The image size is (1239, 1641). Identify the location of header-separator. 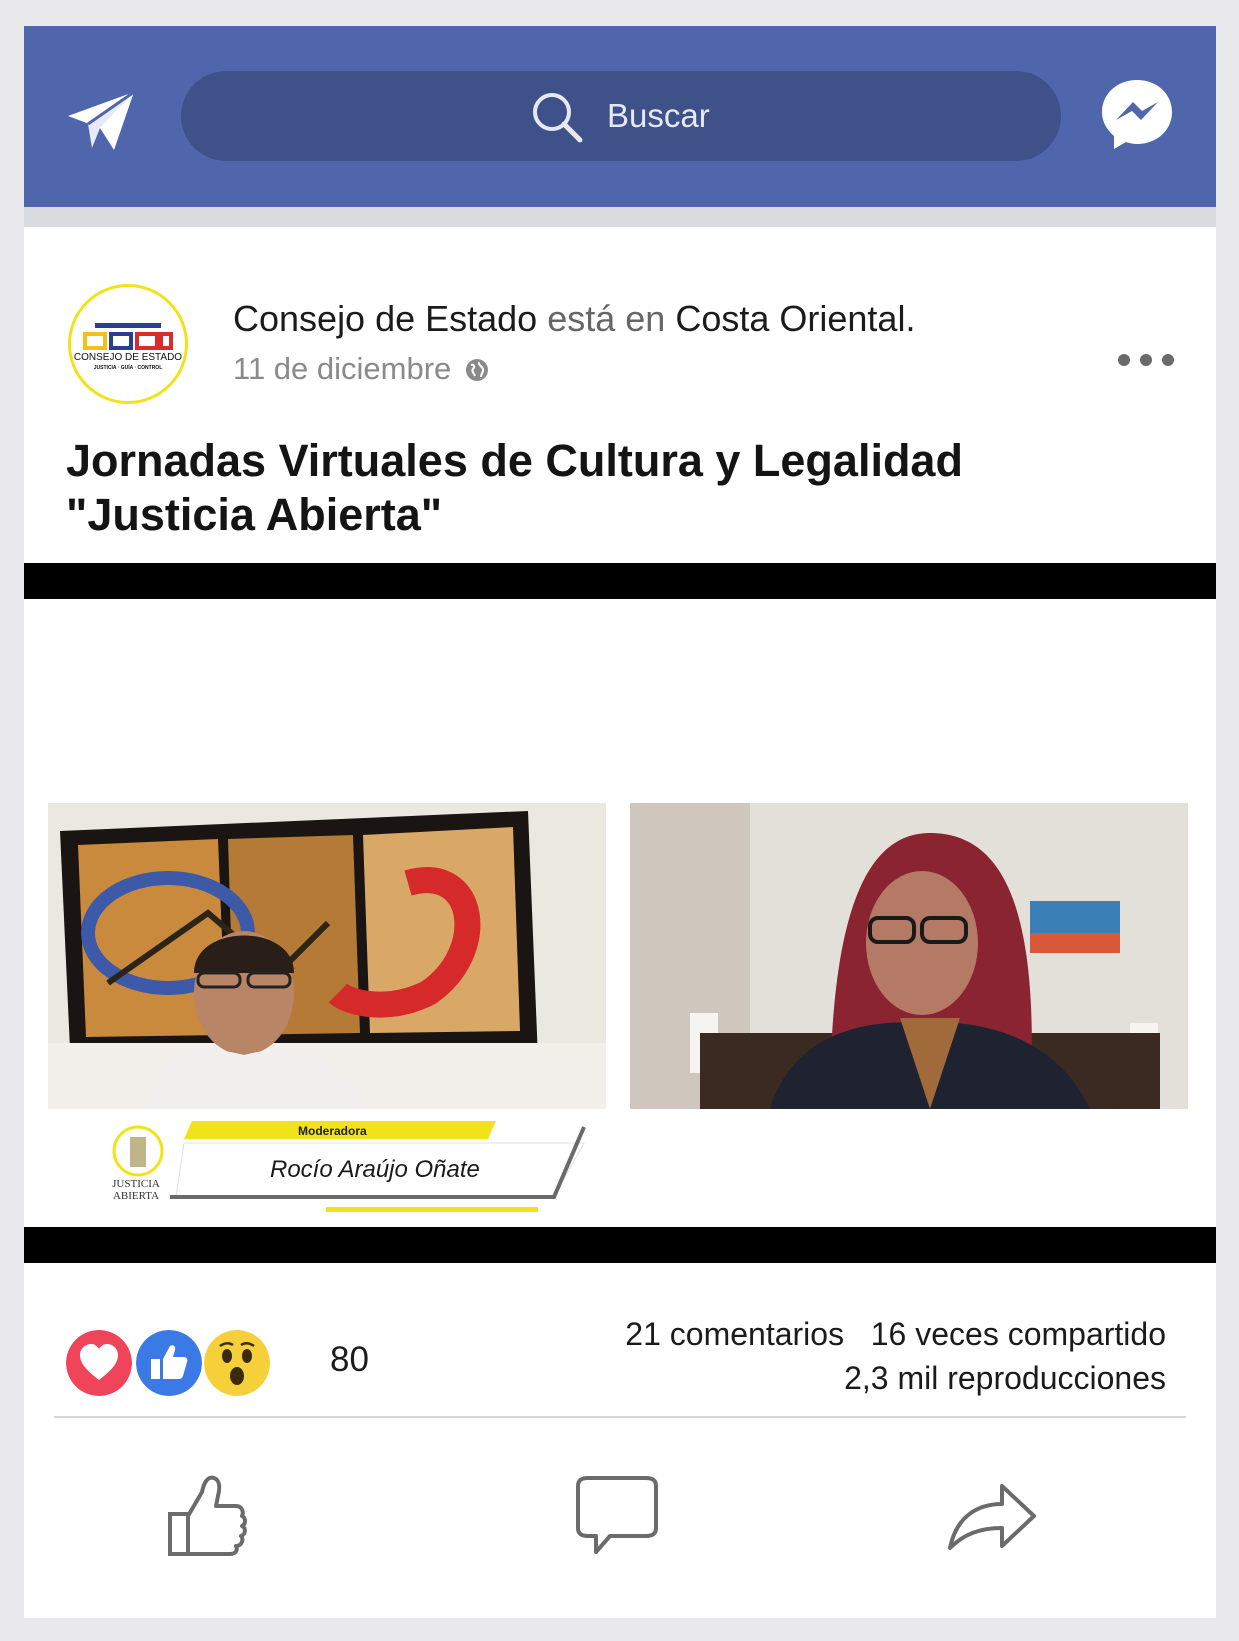
(620, 217).